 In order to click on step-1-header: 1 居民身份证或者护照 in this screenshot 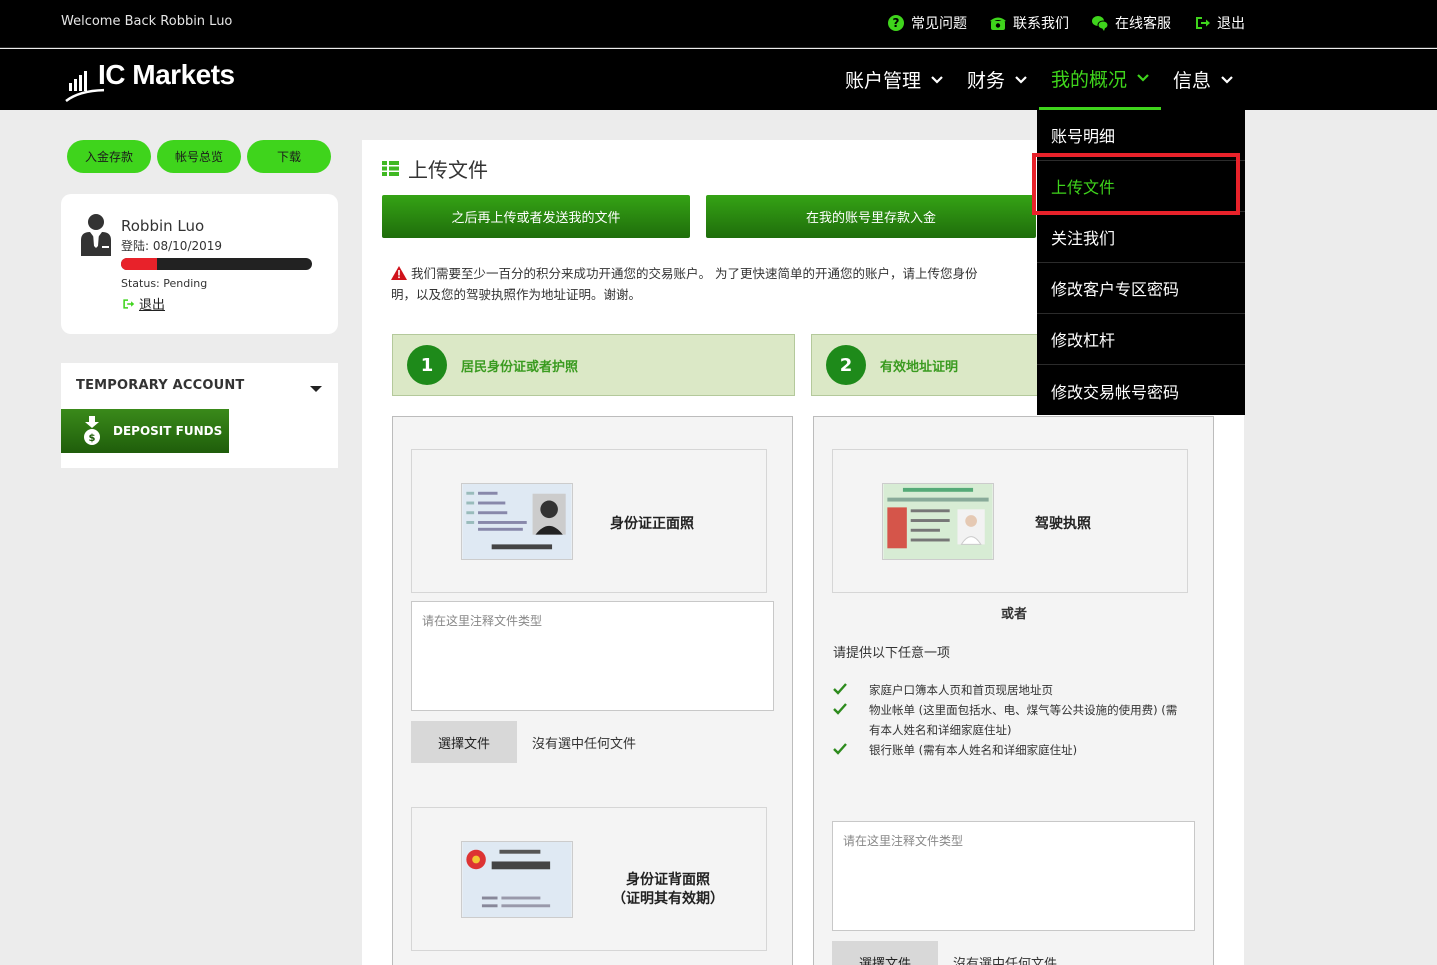, I will do `click(593, 365)`.